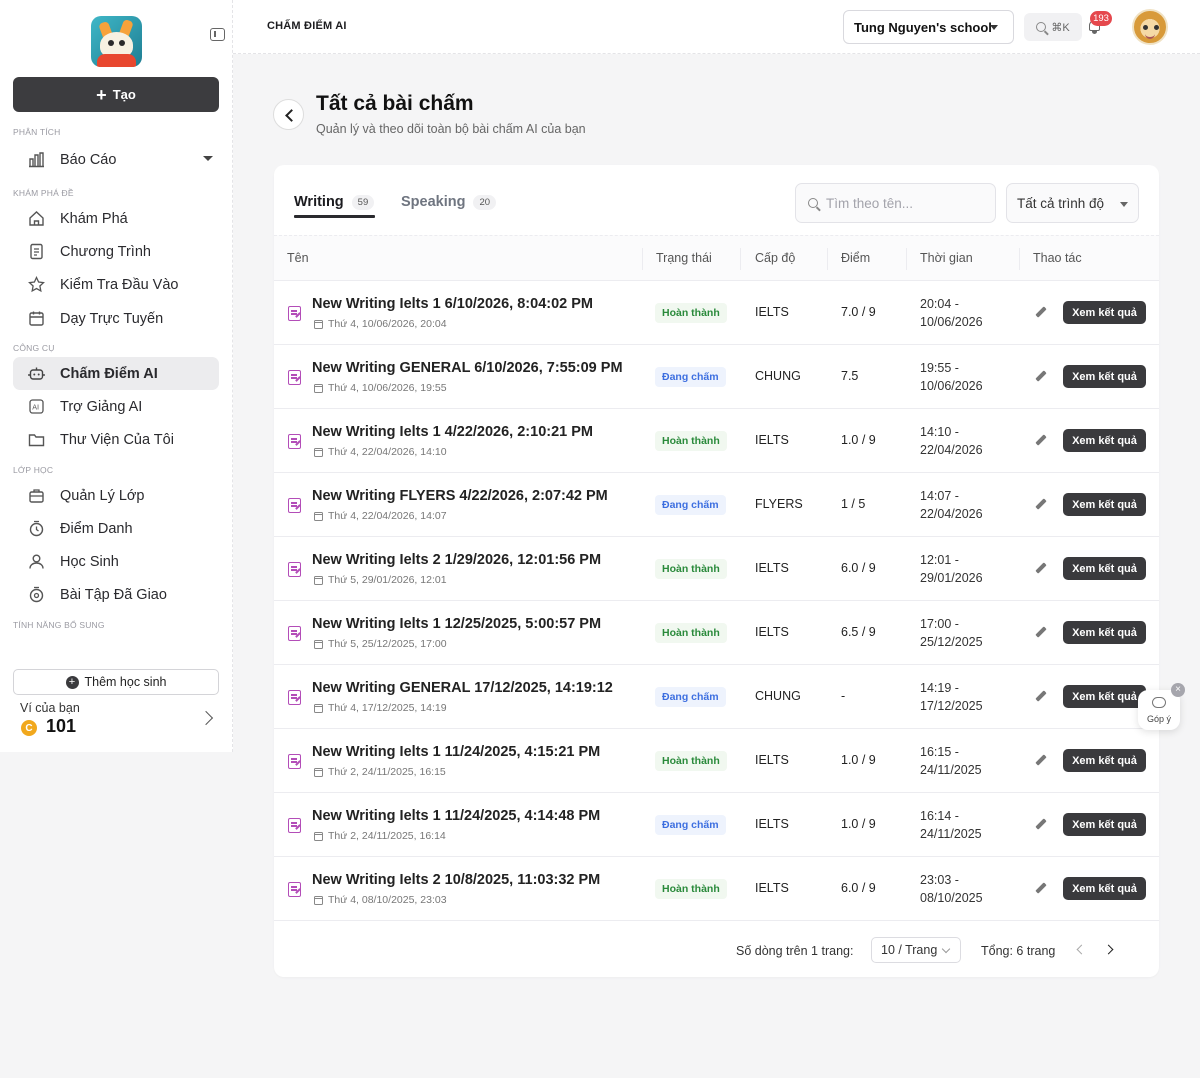 The image size is (1200, 1078). What do you see at coordinates (951, 441) in the screenshot?
I see `row-time: 14:10 - 22/04/2026` at bounding box center [951, 441].